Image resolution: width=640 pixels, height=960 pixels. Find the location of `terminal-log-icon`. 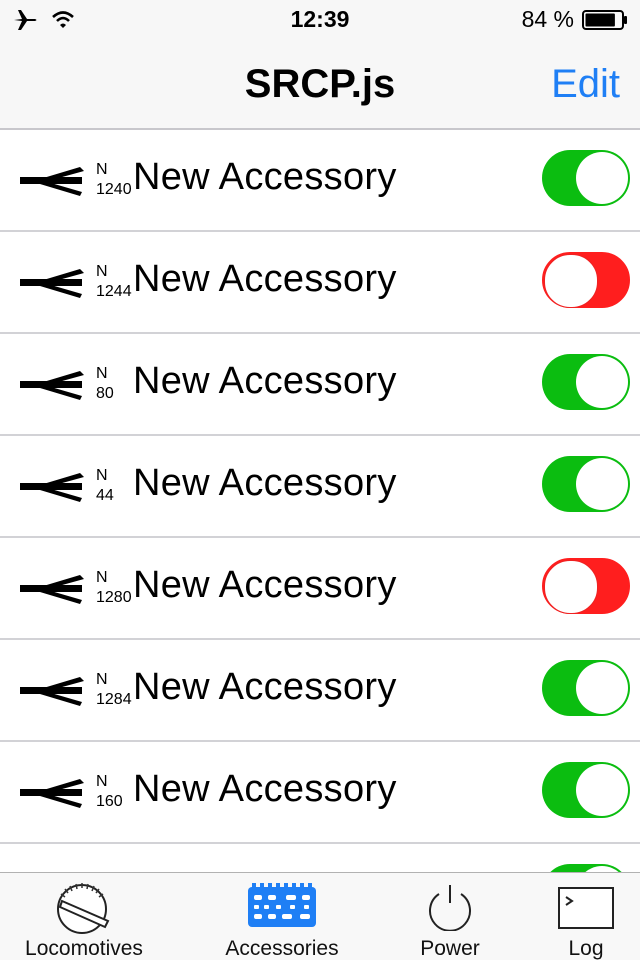

terminal-log-icon is located at coordinates (586, 908).